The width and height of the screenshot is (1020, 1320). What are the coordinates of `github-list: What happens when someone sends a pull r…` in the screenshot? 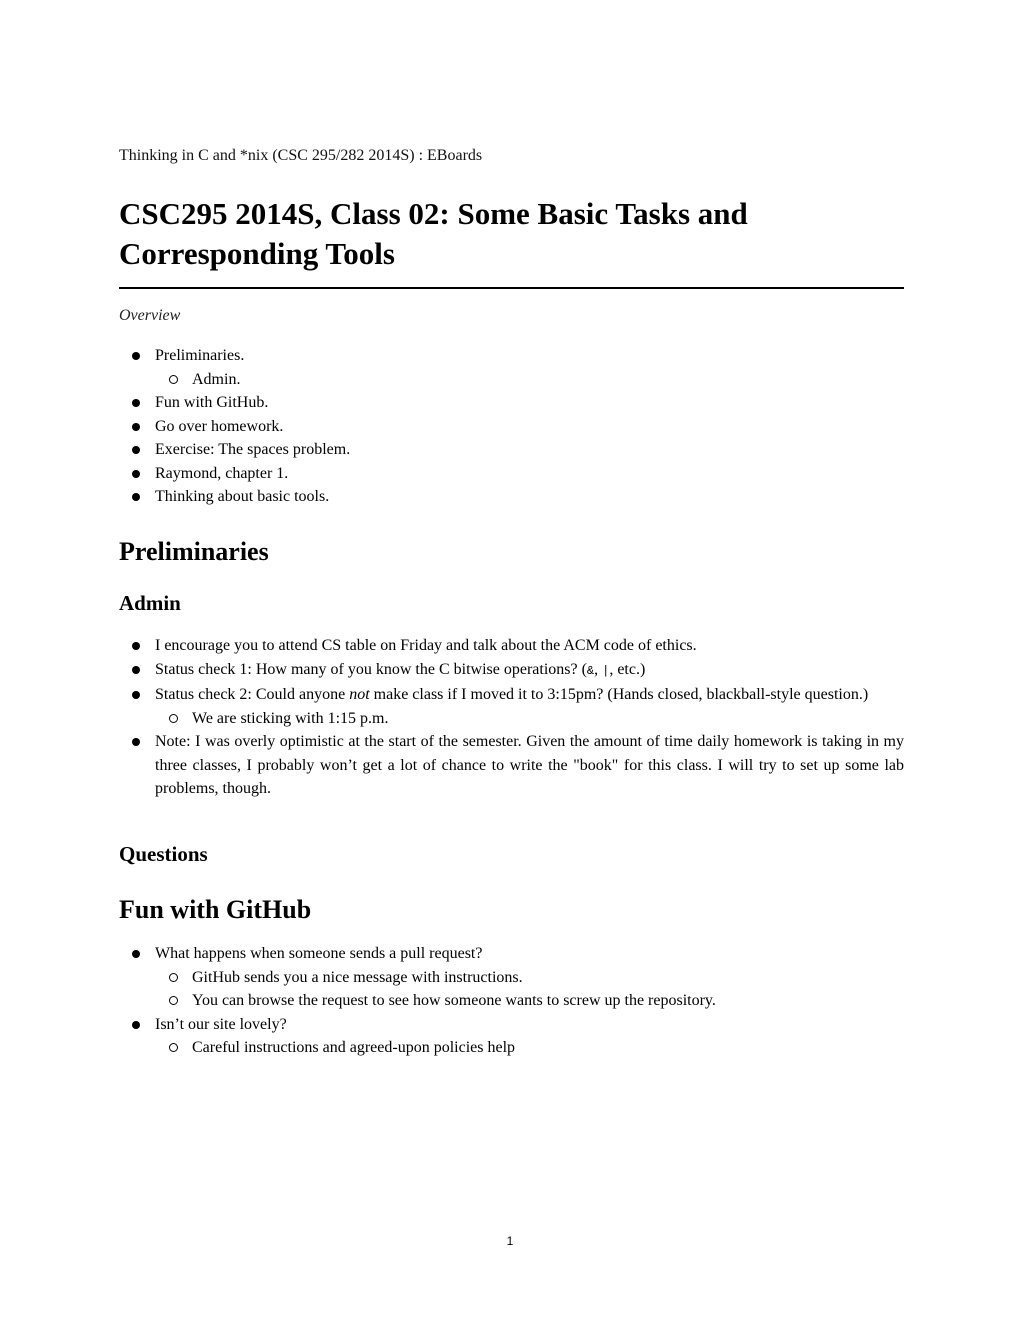 It's located at (511, 1001).